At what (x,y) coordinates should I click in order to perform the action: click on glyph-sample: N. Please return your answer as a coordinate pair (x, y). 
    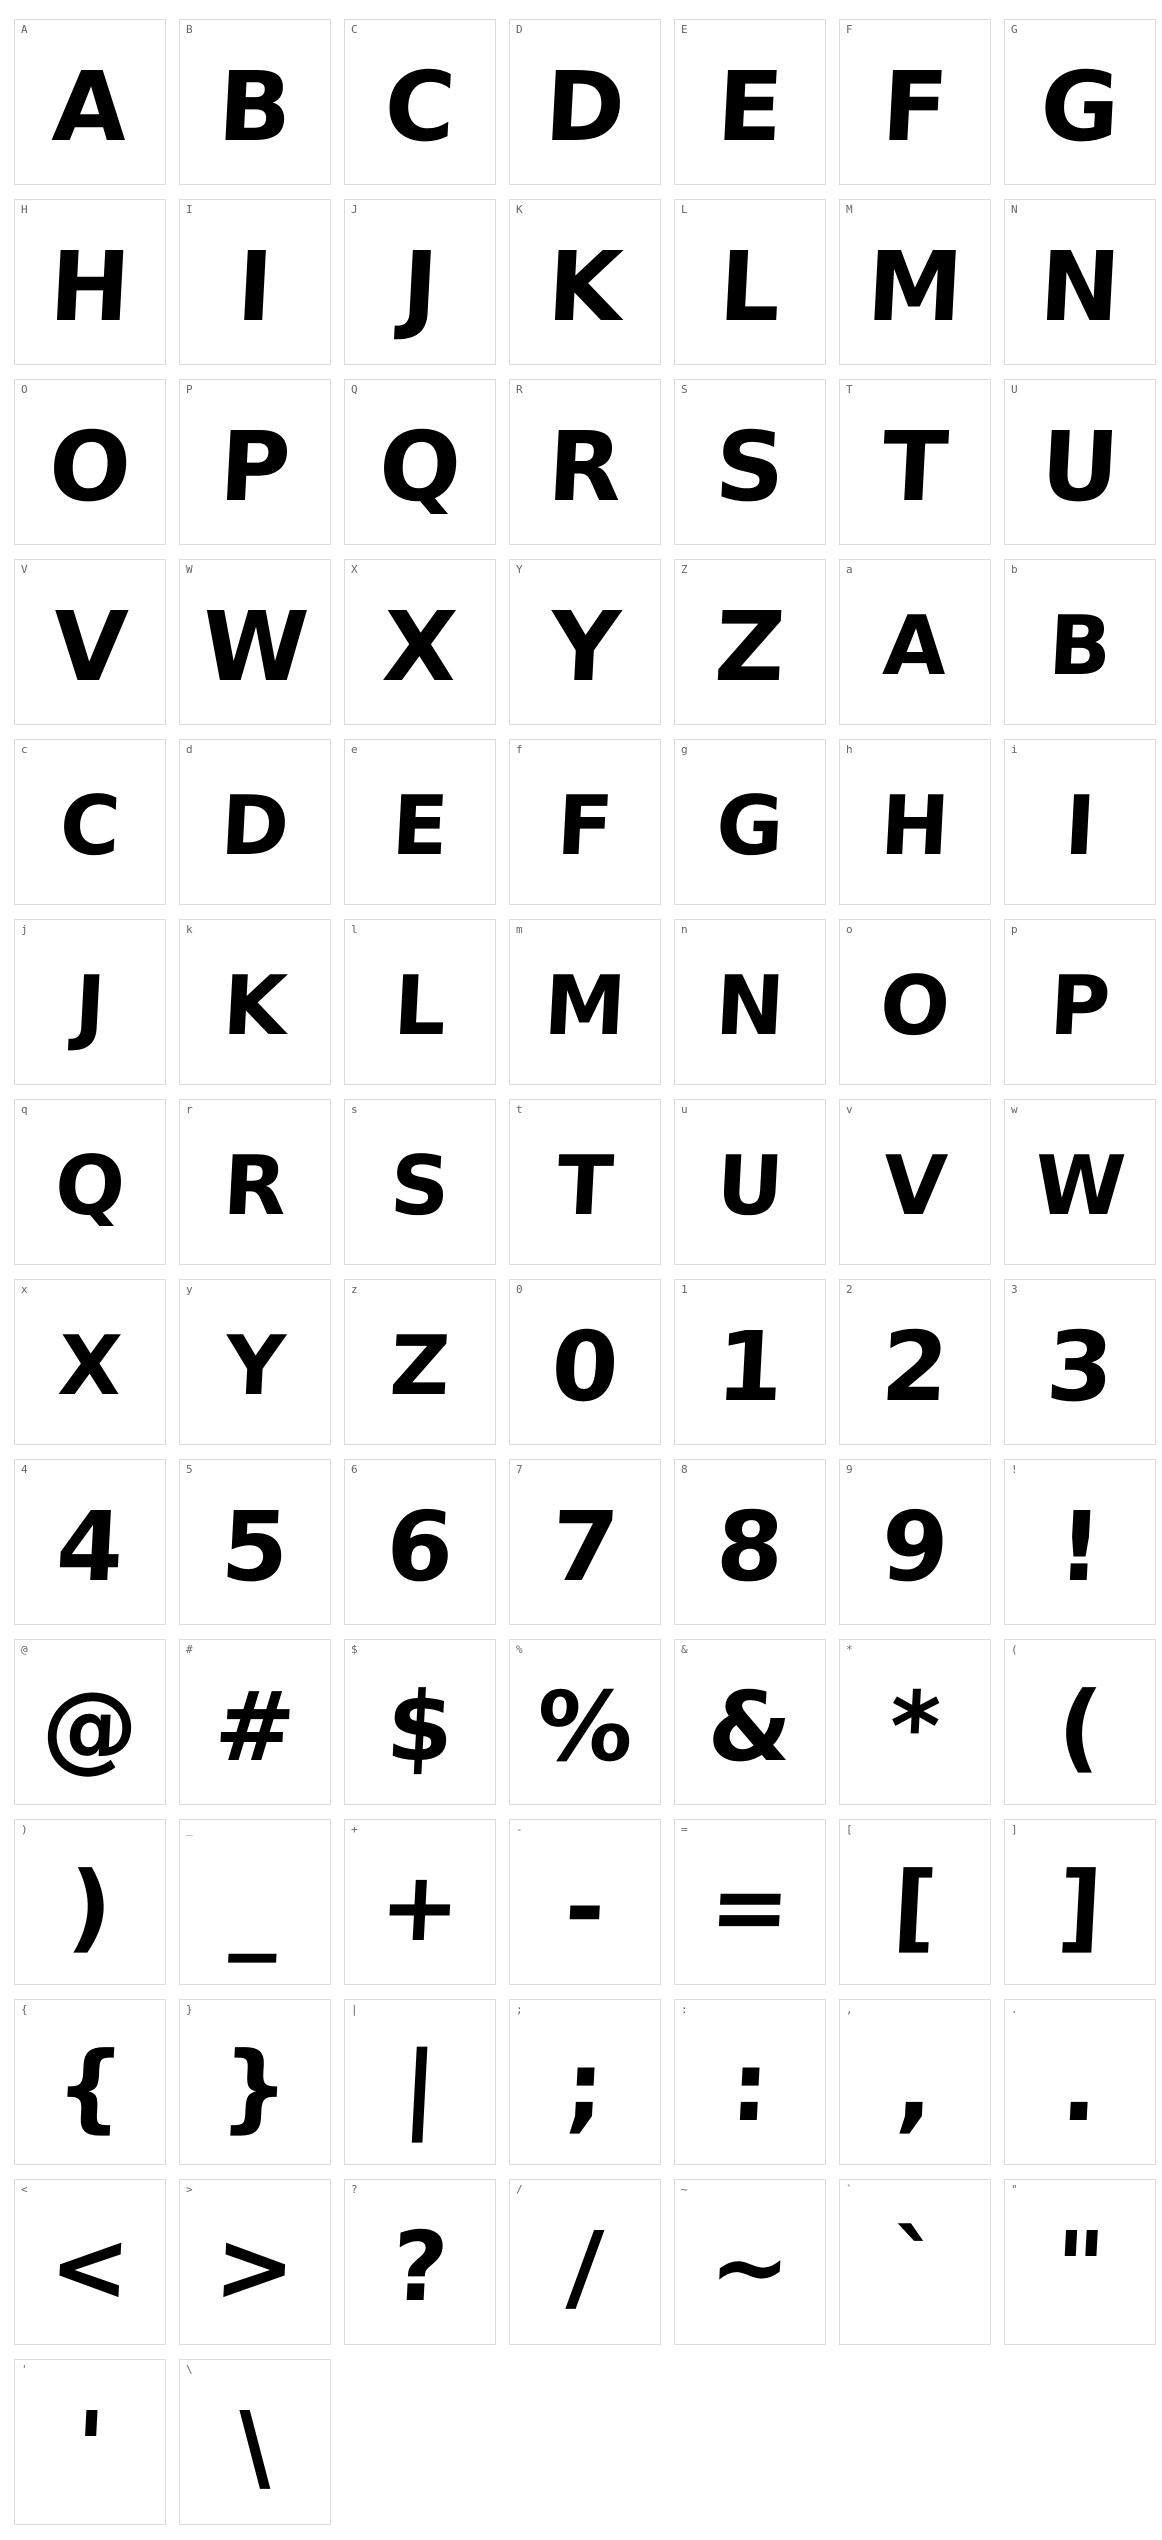
    Looking at the image, I should click on (1080, 287).